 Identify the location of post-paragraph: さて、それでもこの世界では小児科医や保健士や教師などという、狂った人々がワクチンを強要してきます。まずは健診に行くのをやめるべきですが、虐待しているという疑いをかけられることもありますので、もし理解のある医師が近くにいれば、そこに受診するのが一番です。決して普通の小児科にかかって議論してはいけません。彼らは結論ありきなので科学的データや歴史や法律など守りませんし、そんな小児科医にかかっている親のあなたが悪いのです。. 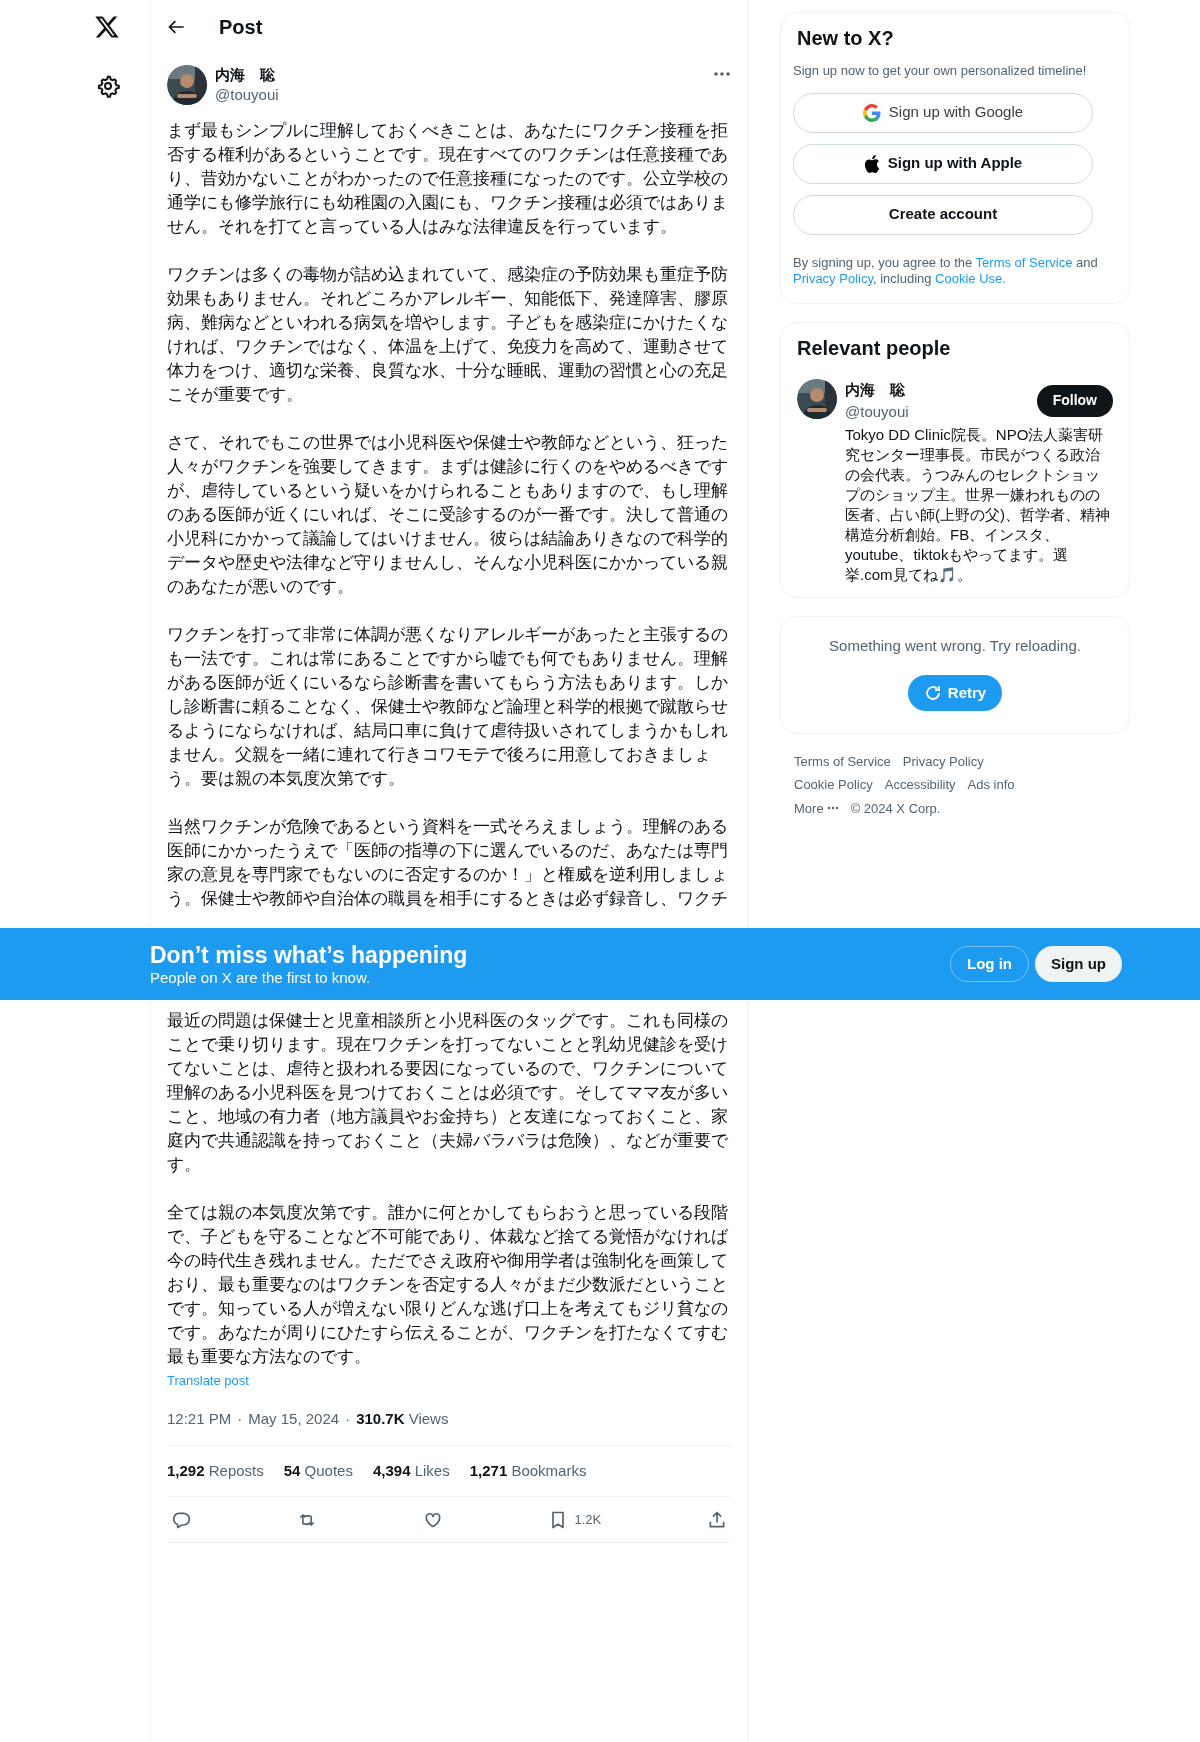
(448, 515).